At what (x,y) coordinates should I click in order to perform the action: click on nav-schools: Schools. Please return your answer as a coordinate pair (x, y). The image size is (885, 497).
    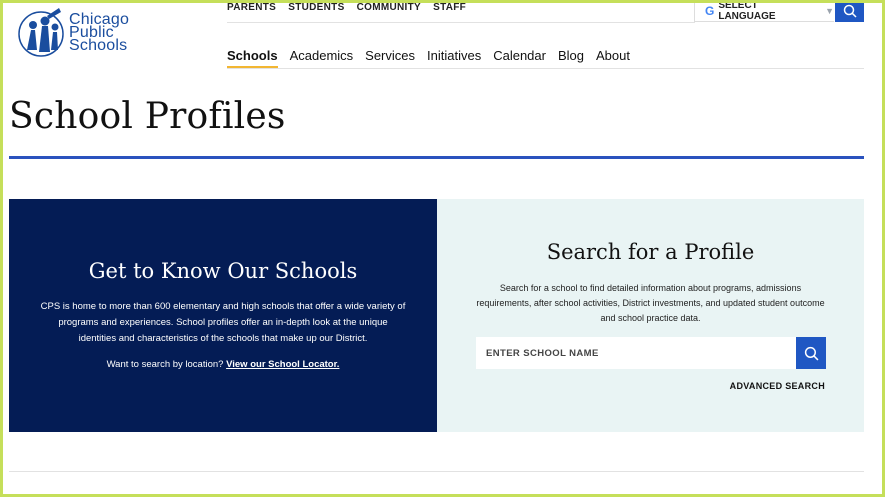
    Looking at the image, I should click on (252, 58).